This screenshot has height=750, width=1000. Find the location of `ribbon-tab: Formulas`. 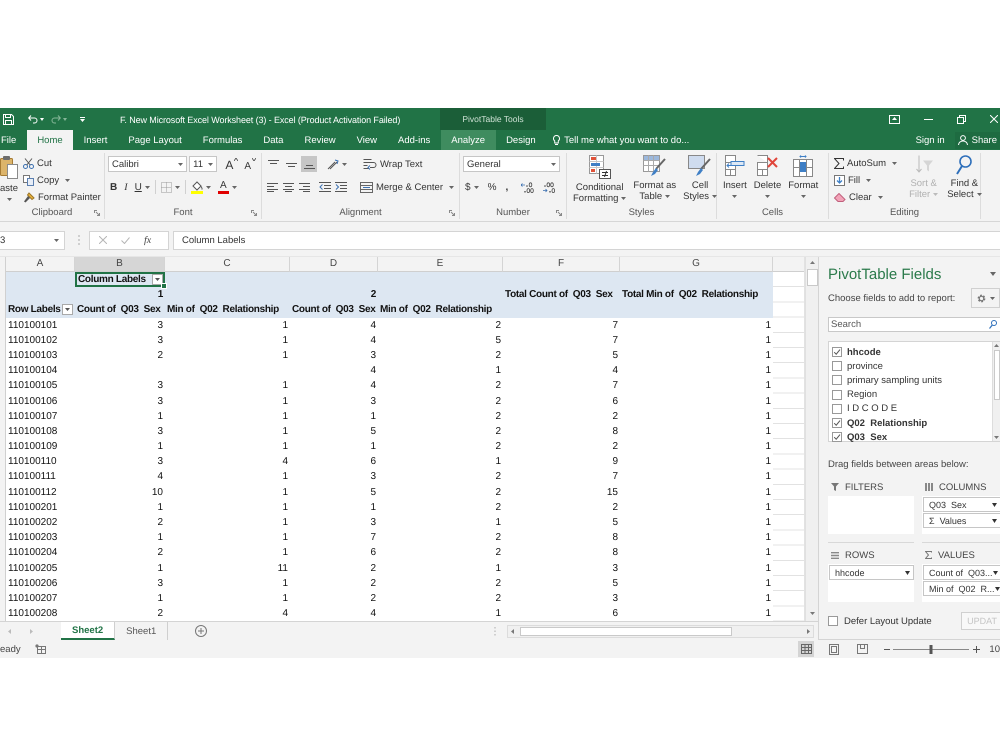

ribbon-tab: Formulas is located at coordinates (222, 140).